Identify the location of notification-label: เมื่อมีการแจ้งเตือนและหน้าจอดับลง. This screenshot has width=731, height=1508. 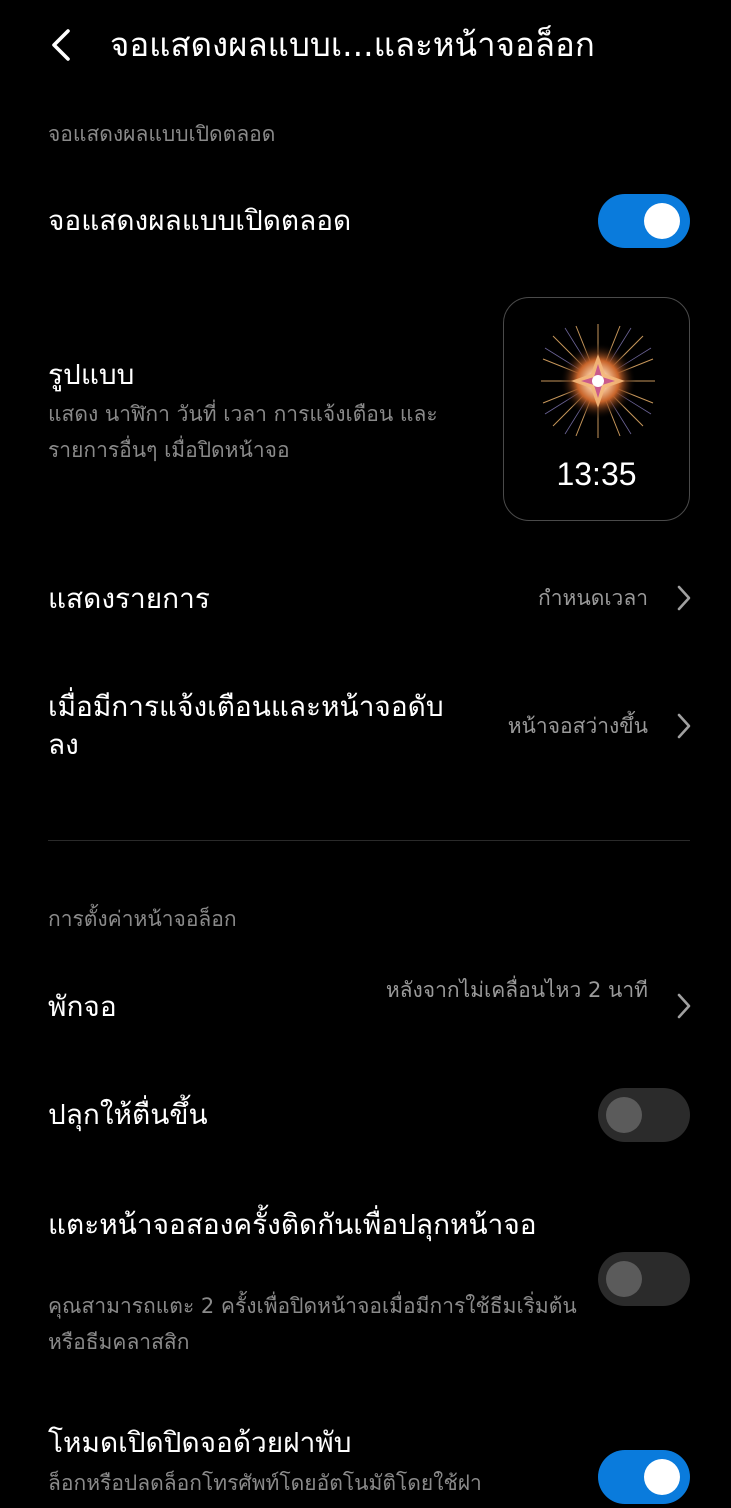
(248, 726).